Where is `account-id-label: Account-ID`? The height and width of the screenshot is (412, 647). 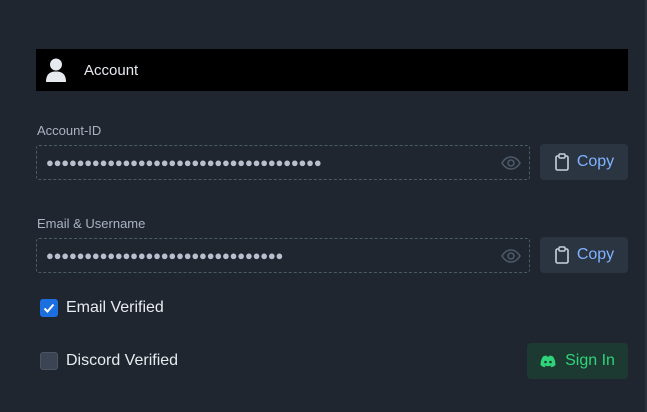
account-id-label: Account-ID is located at coordinates (69, 130).